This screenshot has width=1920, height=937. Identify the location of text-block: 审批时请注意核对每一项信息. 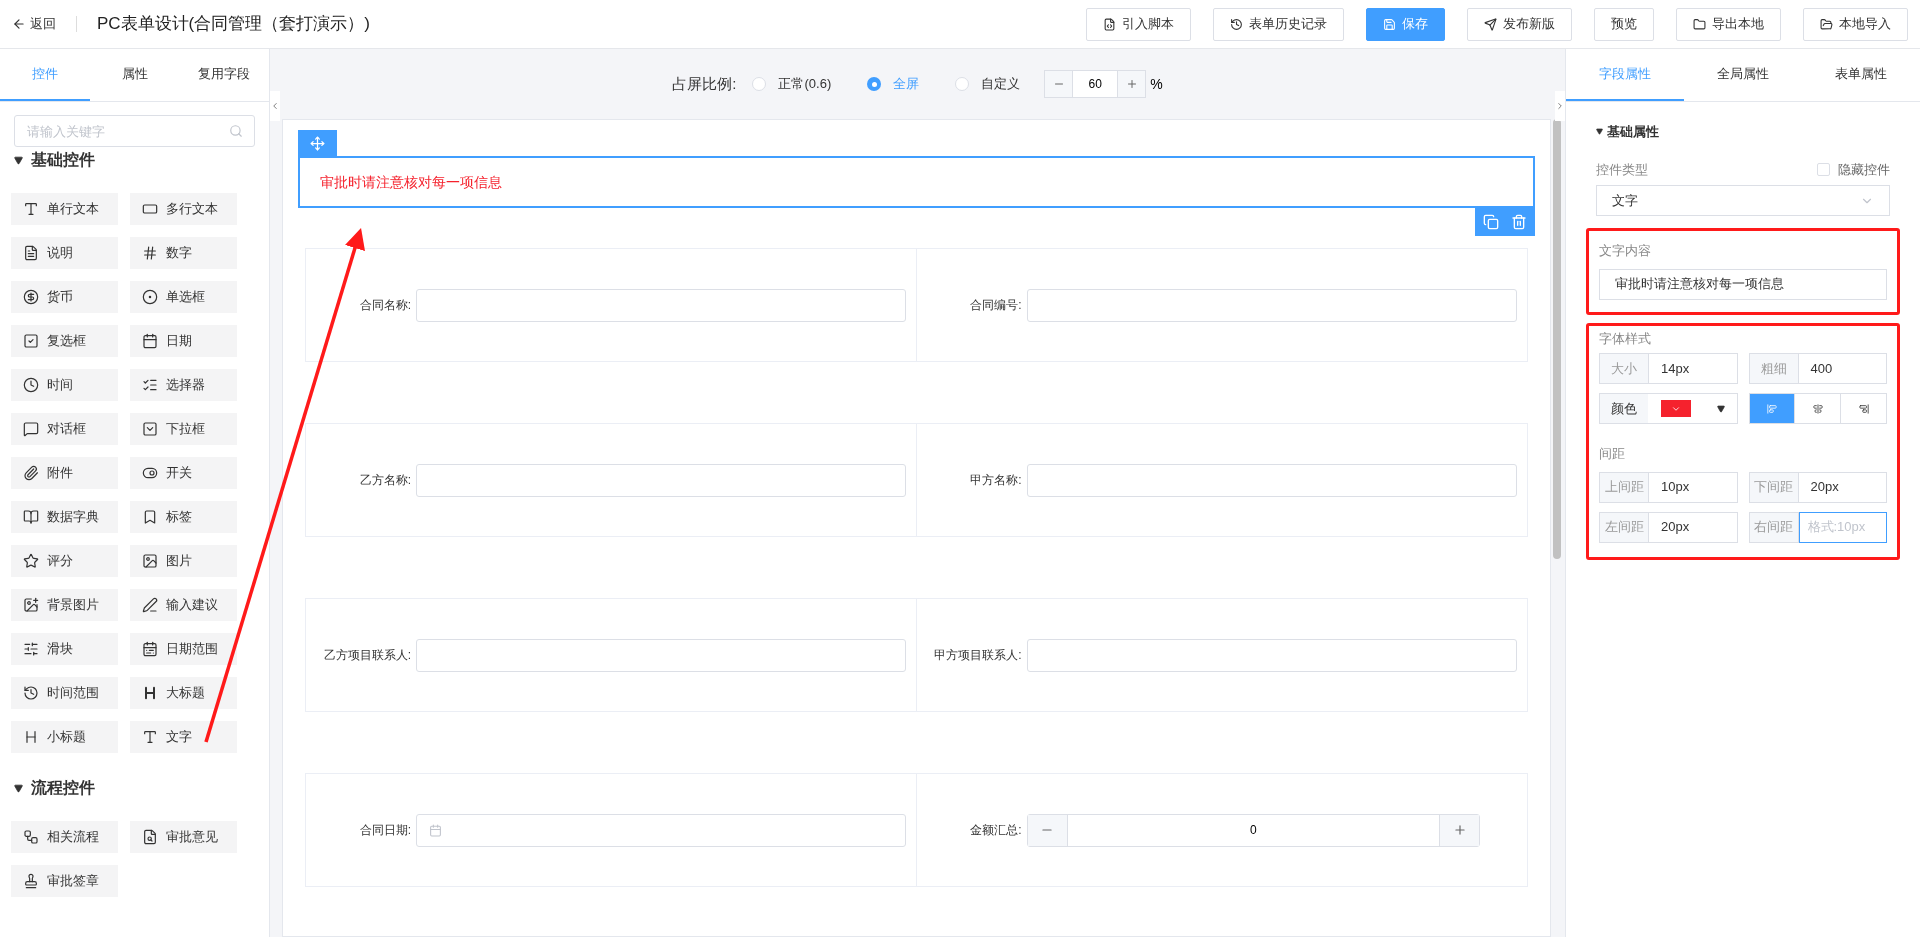
(916, 182).